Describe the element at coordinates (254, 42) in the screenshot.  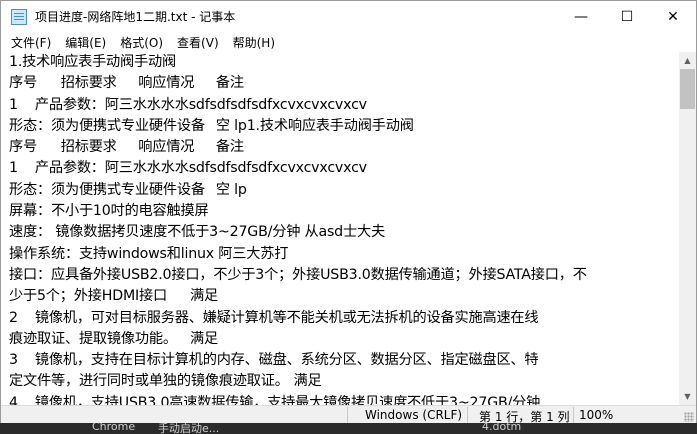
I see `menu-help: 帮助(H)` at that location.